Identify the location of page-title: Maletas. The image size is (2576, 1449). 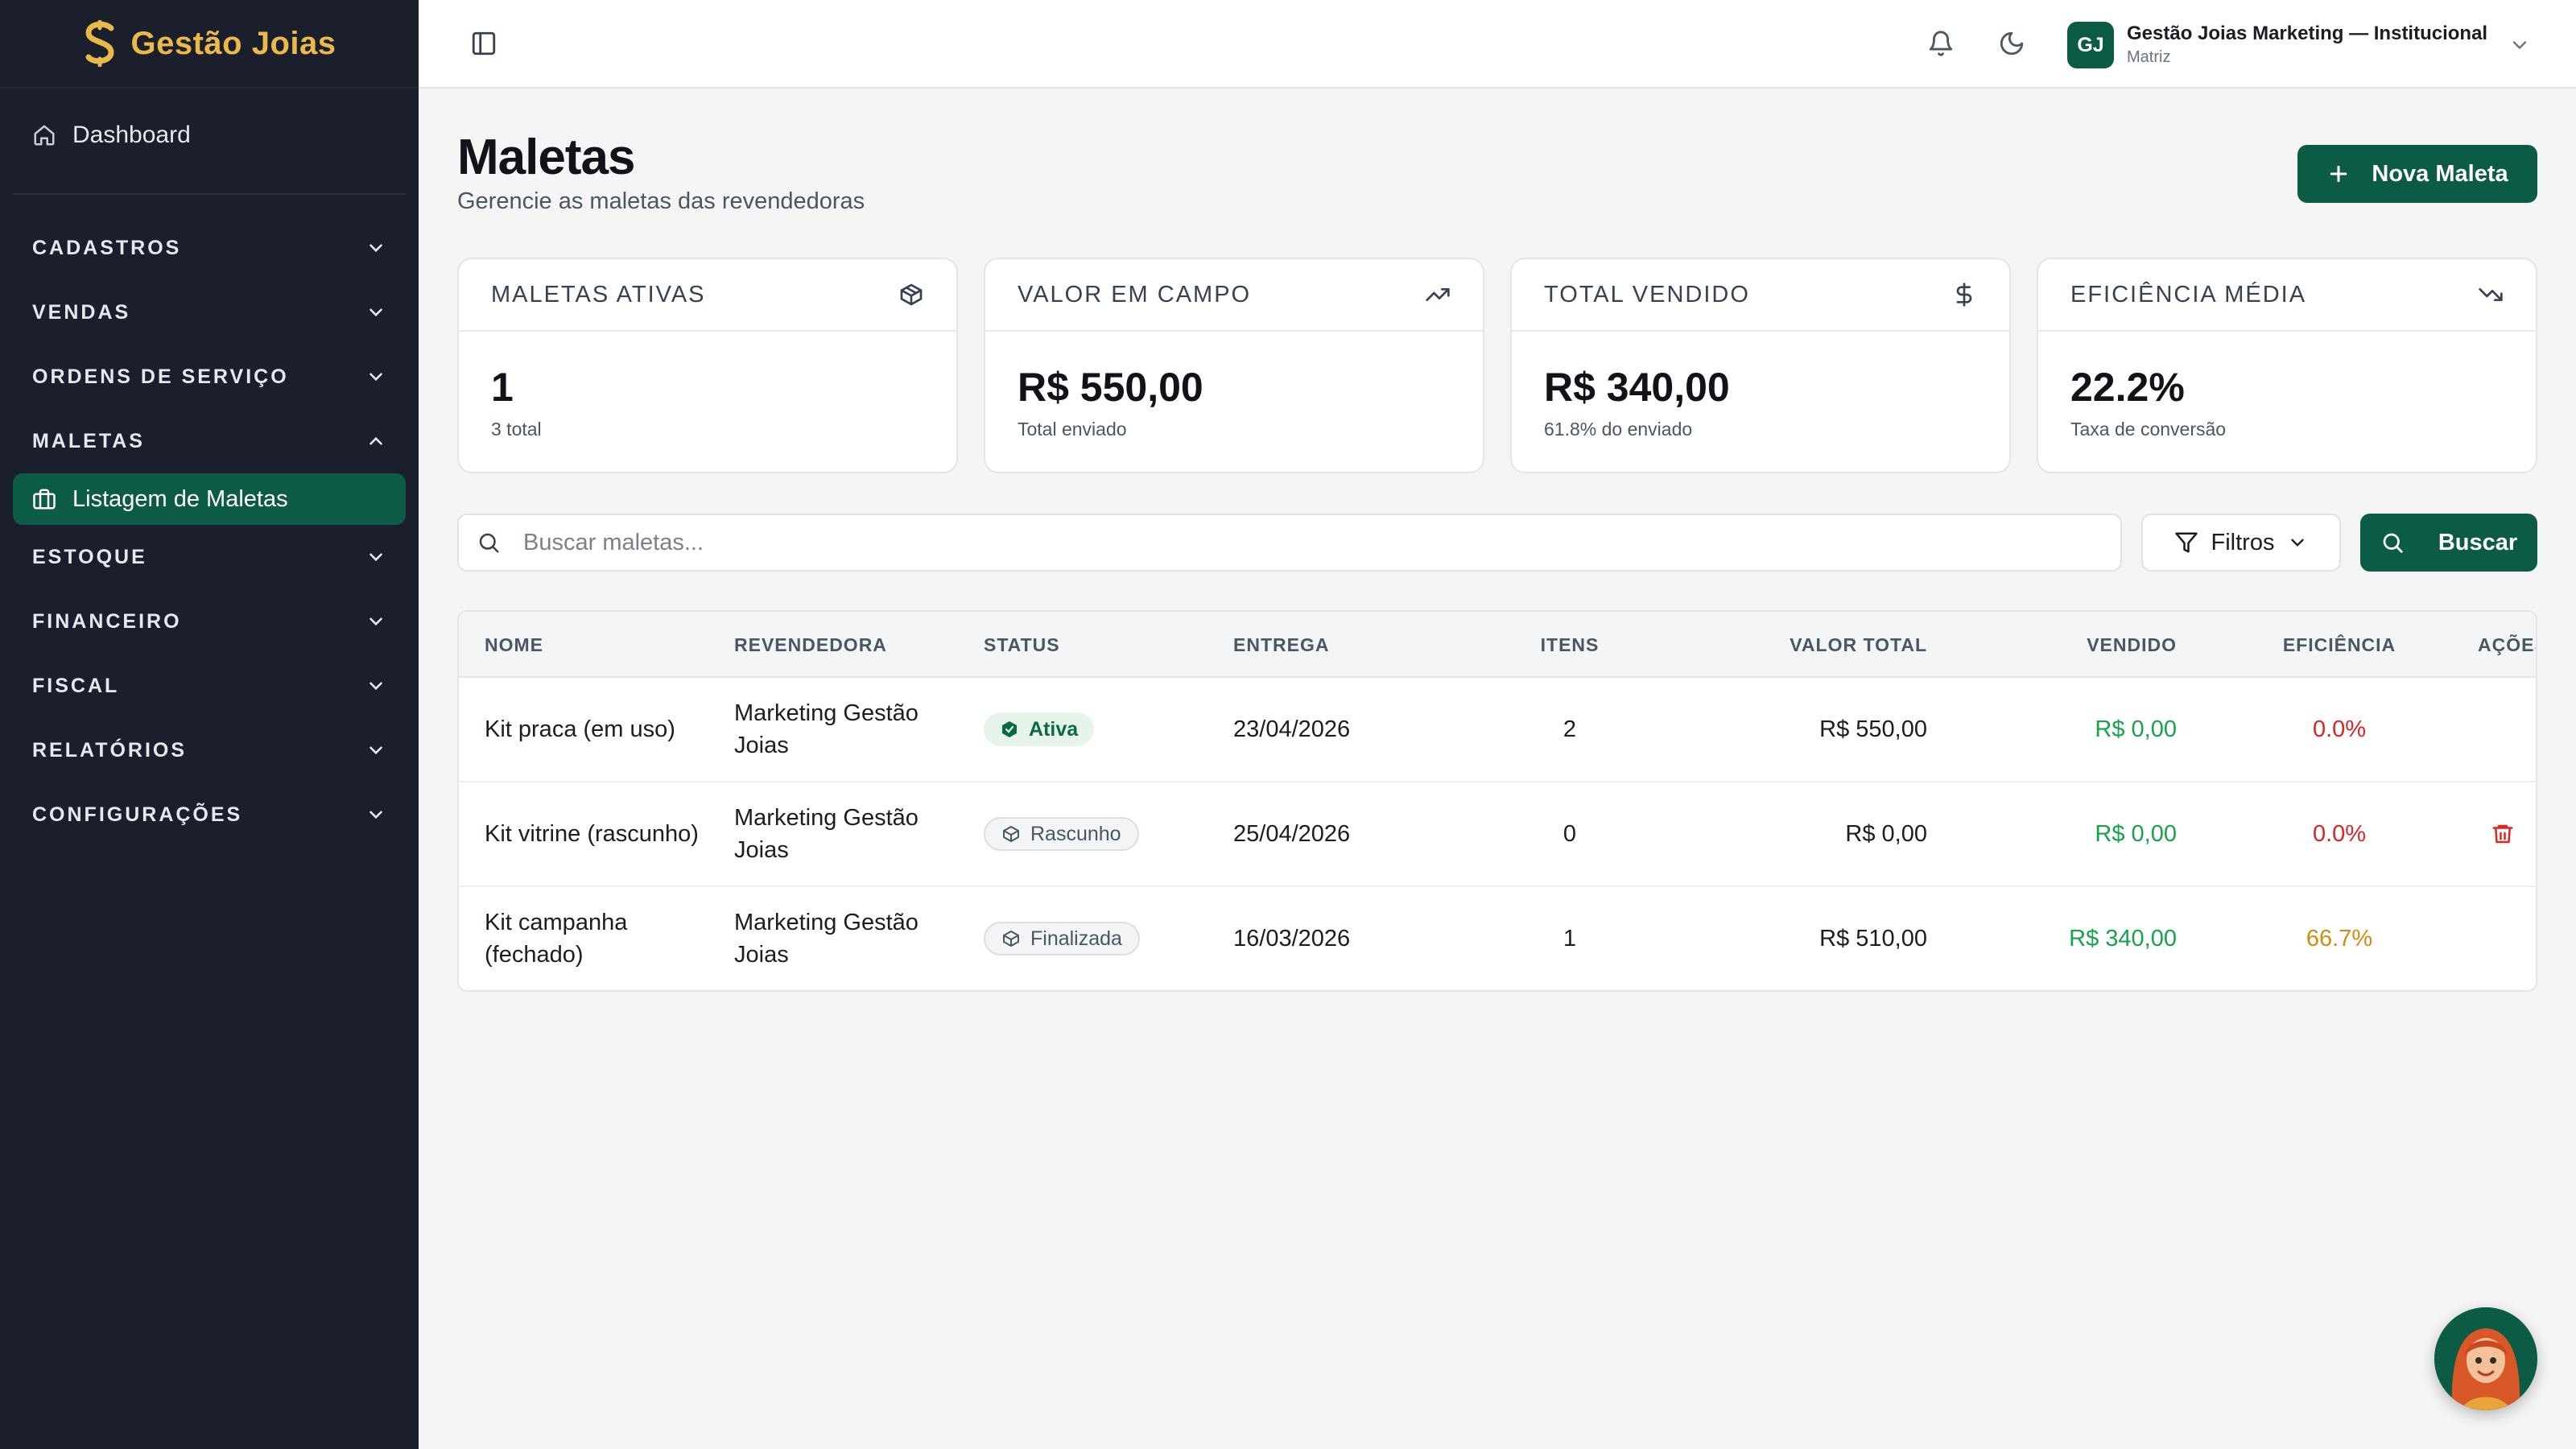
(546, 157).